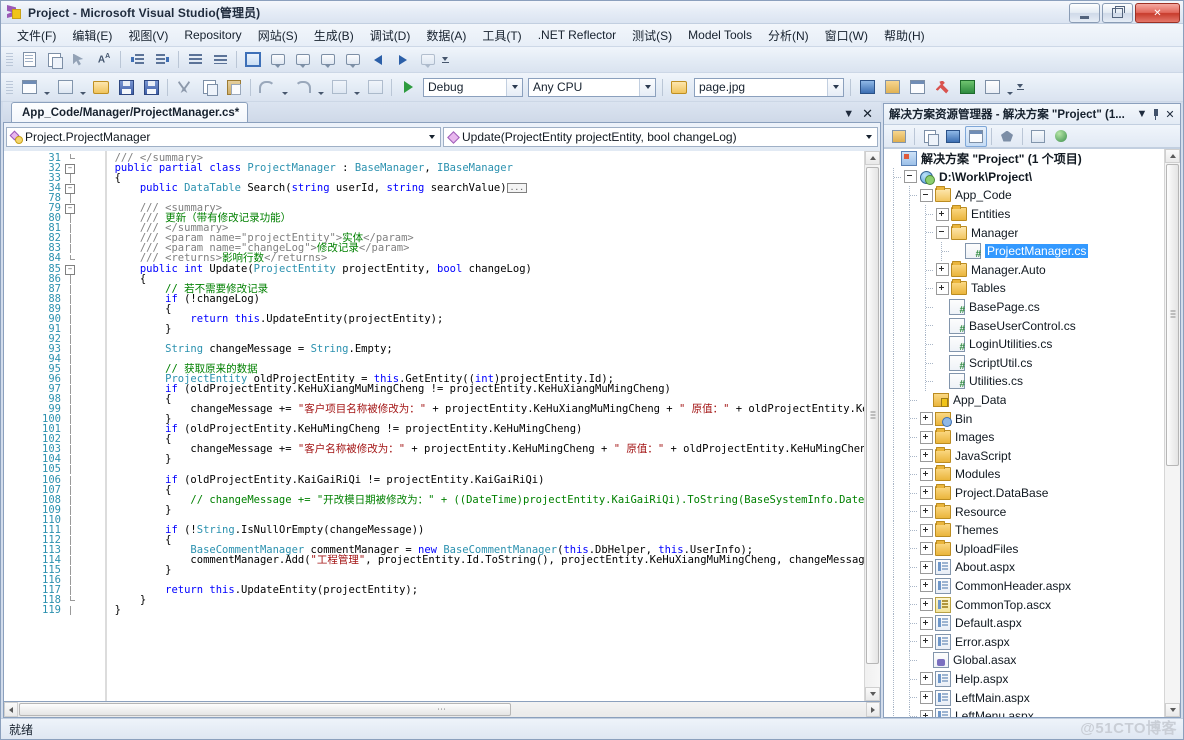  Describe the element at coordinates (1032, 679) in the screenshot. I see `tree-item-help.aspx: Help.aspx` at that location.